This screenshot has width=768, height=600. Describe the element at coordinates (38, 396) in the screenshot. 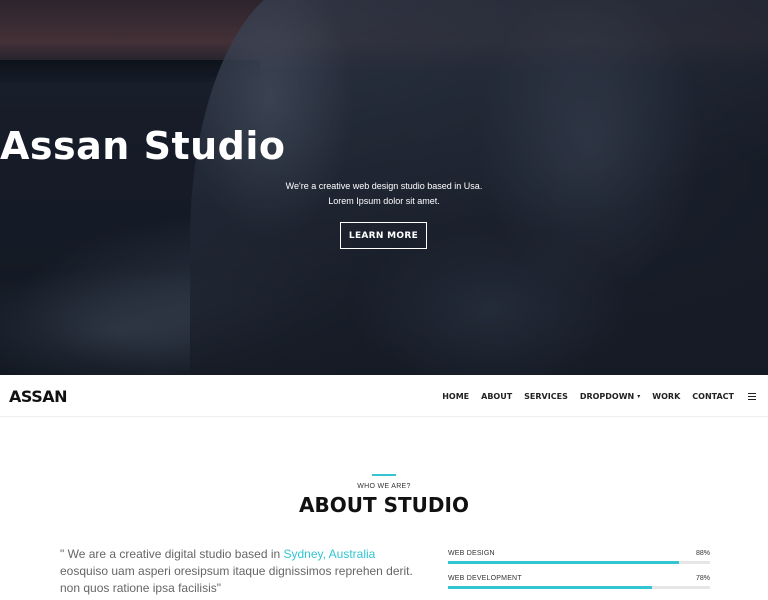

I see `brand-logo: ASSAN` at that location.